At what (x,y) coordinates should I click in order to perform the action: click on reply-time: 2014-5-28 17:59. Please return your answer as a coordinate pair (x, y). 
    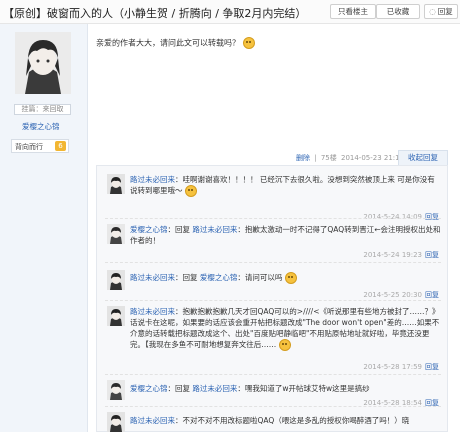
    Looking at the image, I should click on (392, 367).